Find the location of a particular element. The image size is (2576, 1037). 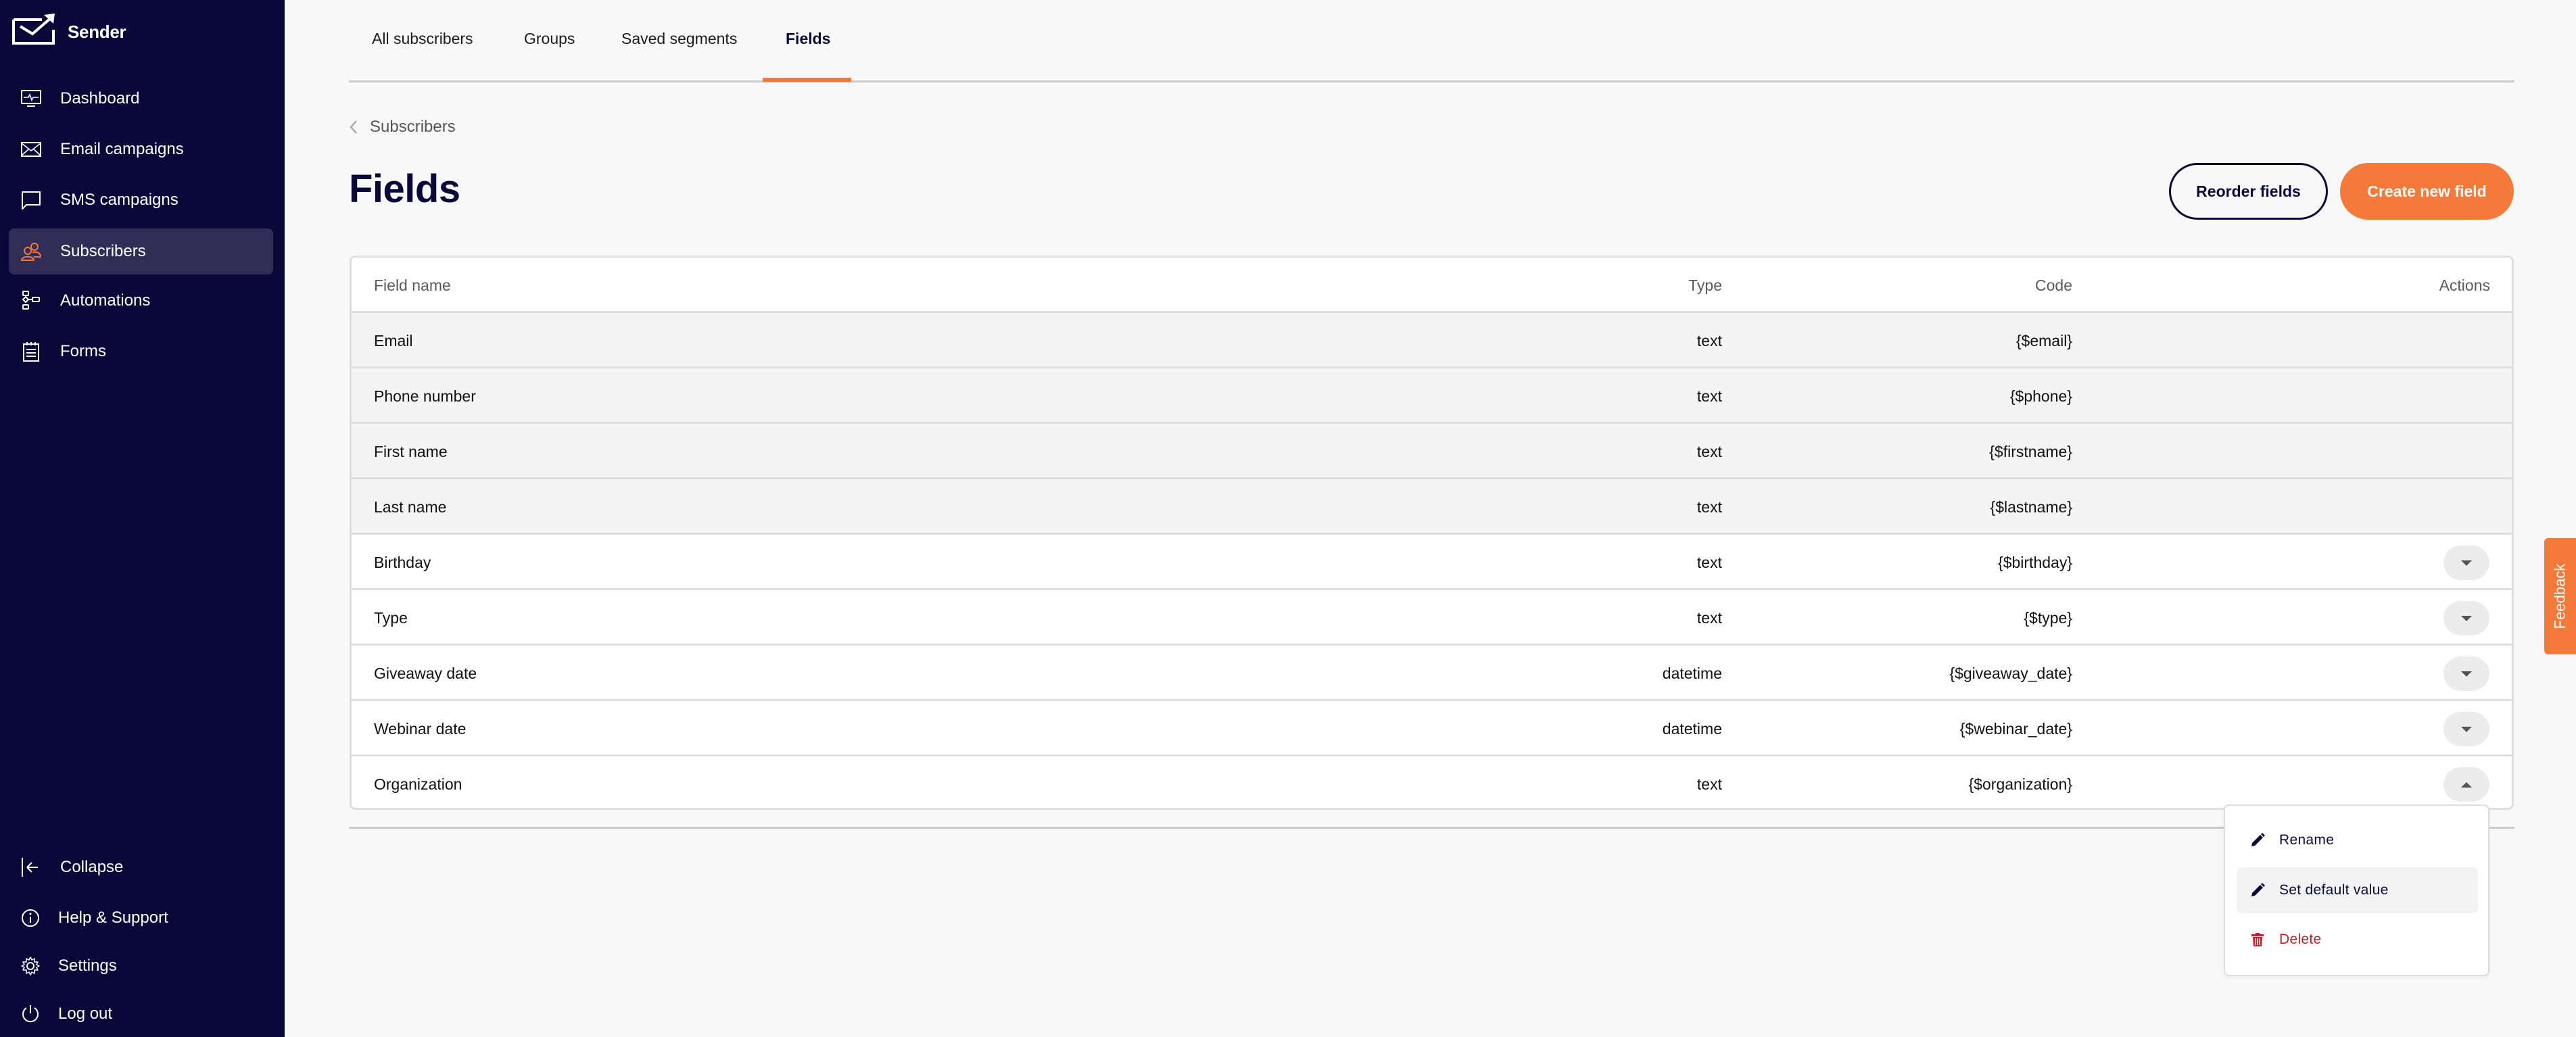

tab-all-subscribers: All subscribers is located at coordinates (422, 56).